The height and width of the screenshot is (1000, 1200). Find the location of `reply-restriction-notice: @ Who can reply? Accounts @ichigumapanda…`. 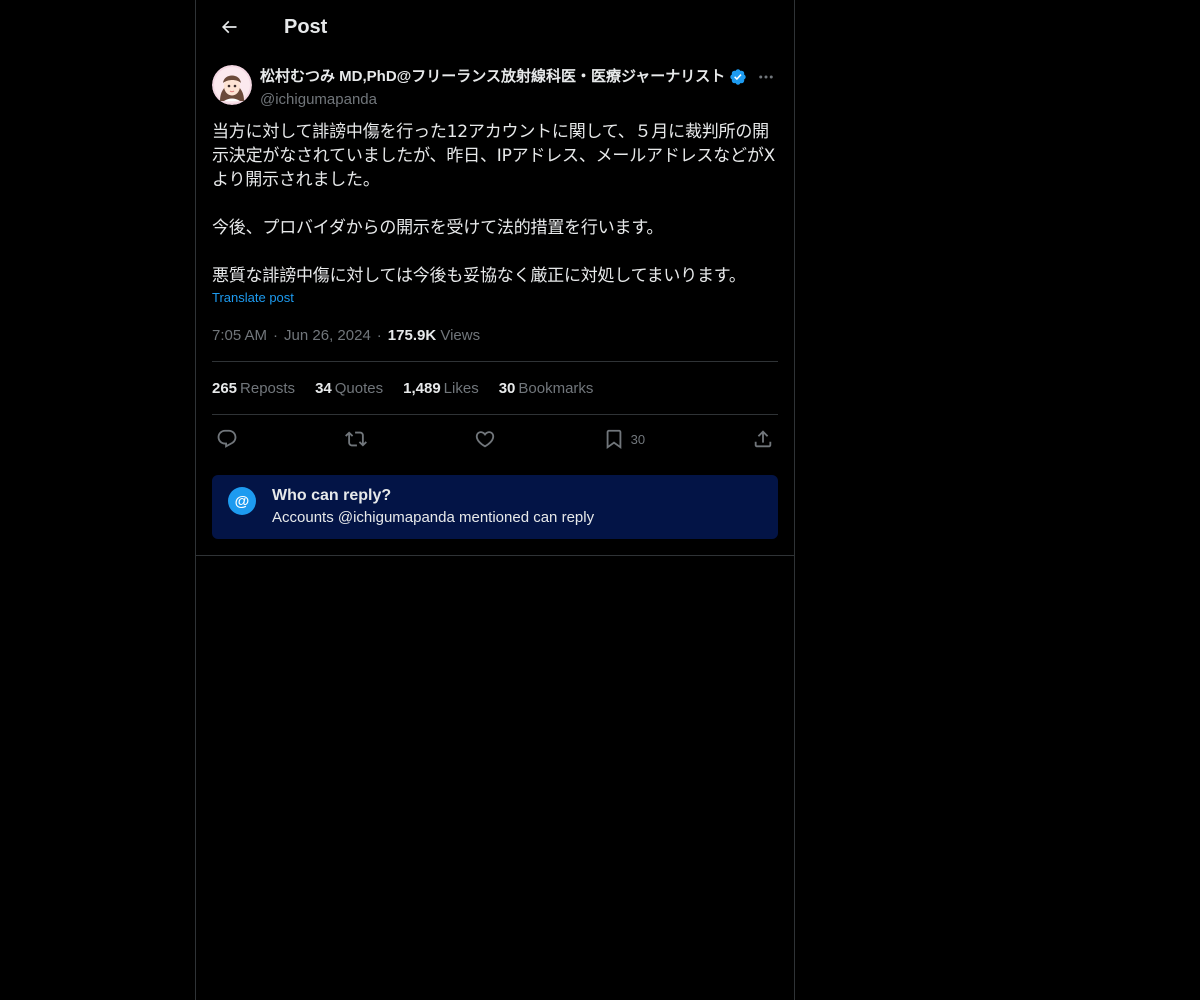

reply-restriction-notice: @ Who can reply? Accounts @ichigumapanda… is located at coordinates (495, 507).